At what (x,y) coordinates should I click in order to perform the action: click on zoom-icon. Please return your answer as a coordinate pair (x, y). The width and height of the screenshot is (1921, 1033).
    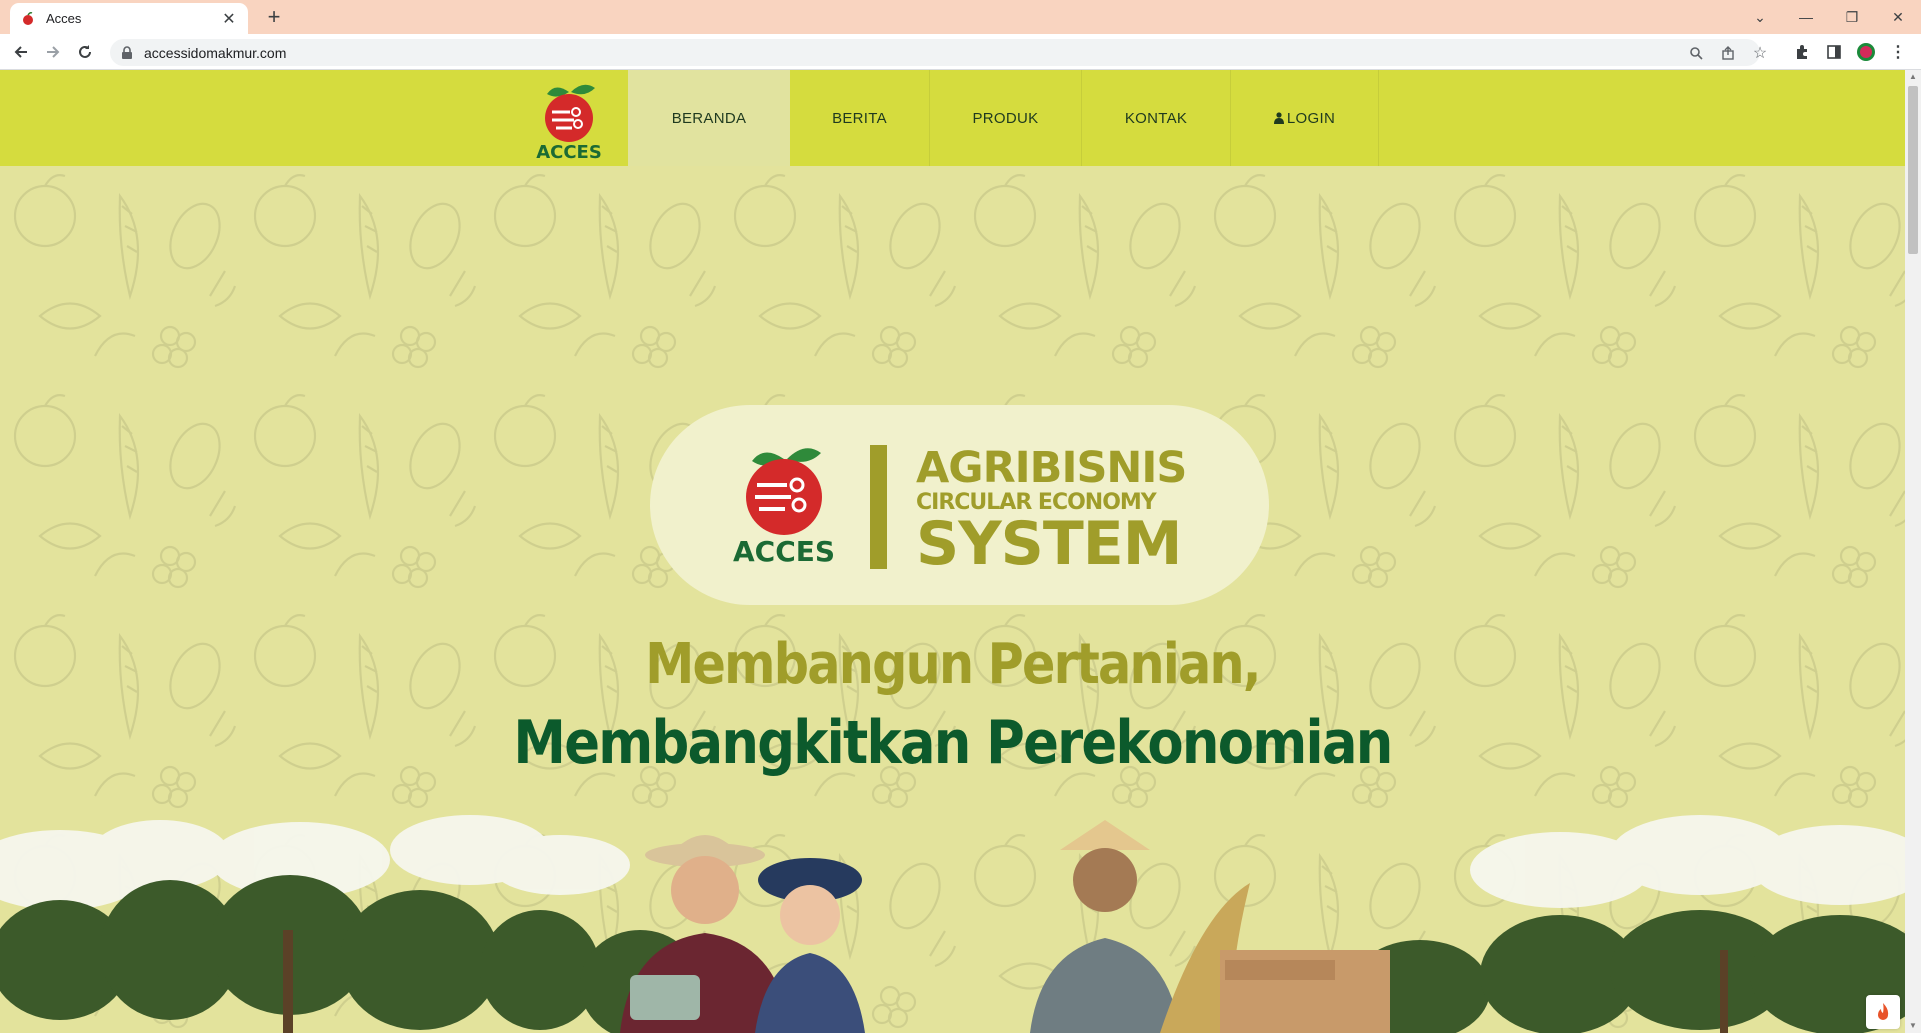
    Looking at the image, I should click on (1696, 52).